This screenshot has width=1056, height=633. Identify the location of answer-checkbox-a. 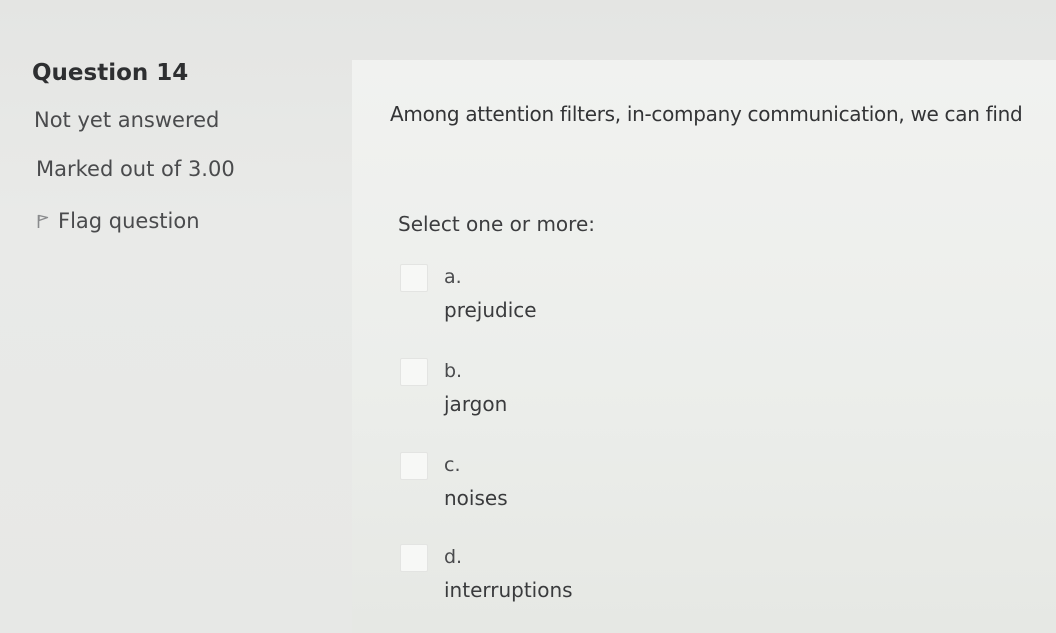
(414, 278).